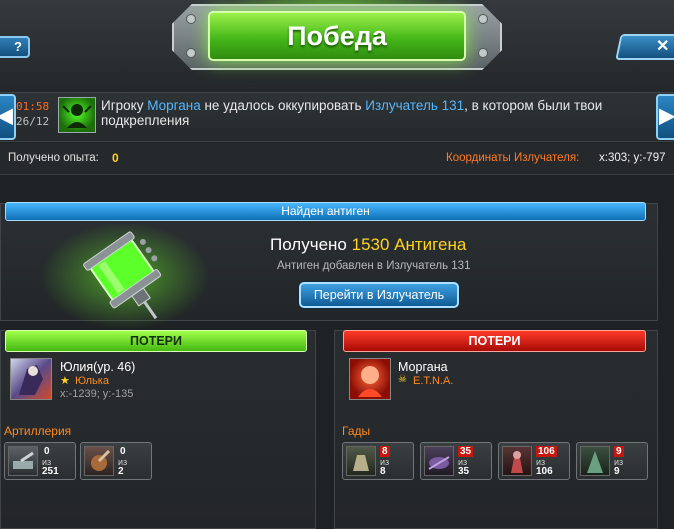 Image resolution: width=674 pixels, height=529 pixels. Describe the element at coordinates (121, 471) in the screenshot. I see `unit-total-count: 2` at that location.